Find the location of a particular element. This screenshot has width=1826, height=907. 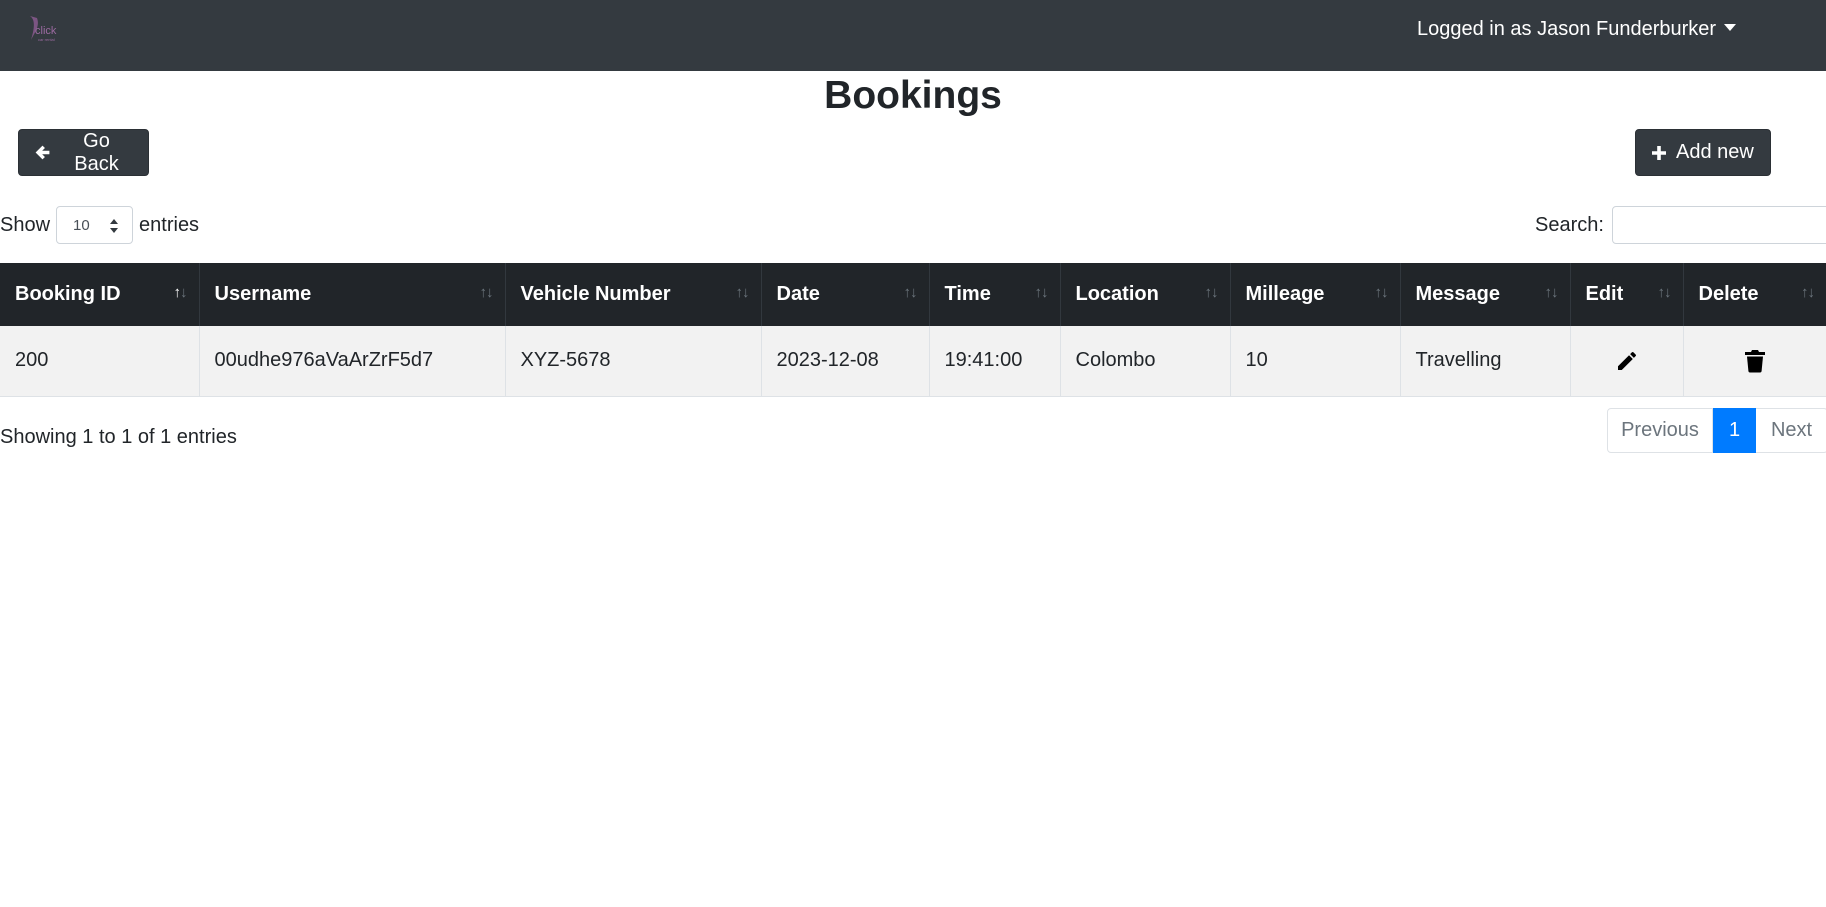

cell-date: 2023-12-08 is located at coordinates (845, 361).